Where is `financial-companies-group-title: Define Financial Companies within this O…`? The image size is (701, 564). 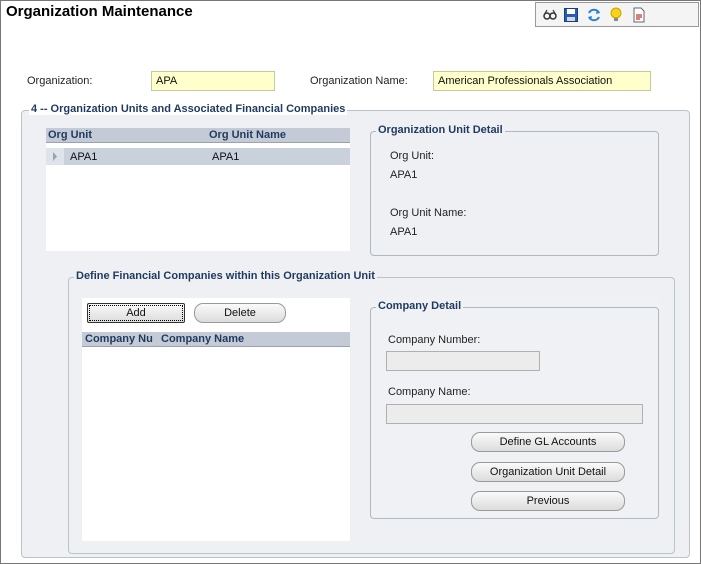 financial-companies-group-title: Define Financial Companies within this O… is located at coordinates (225, 276).